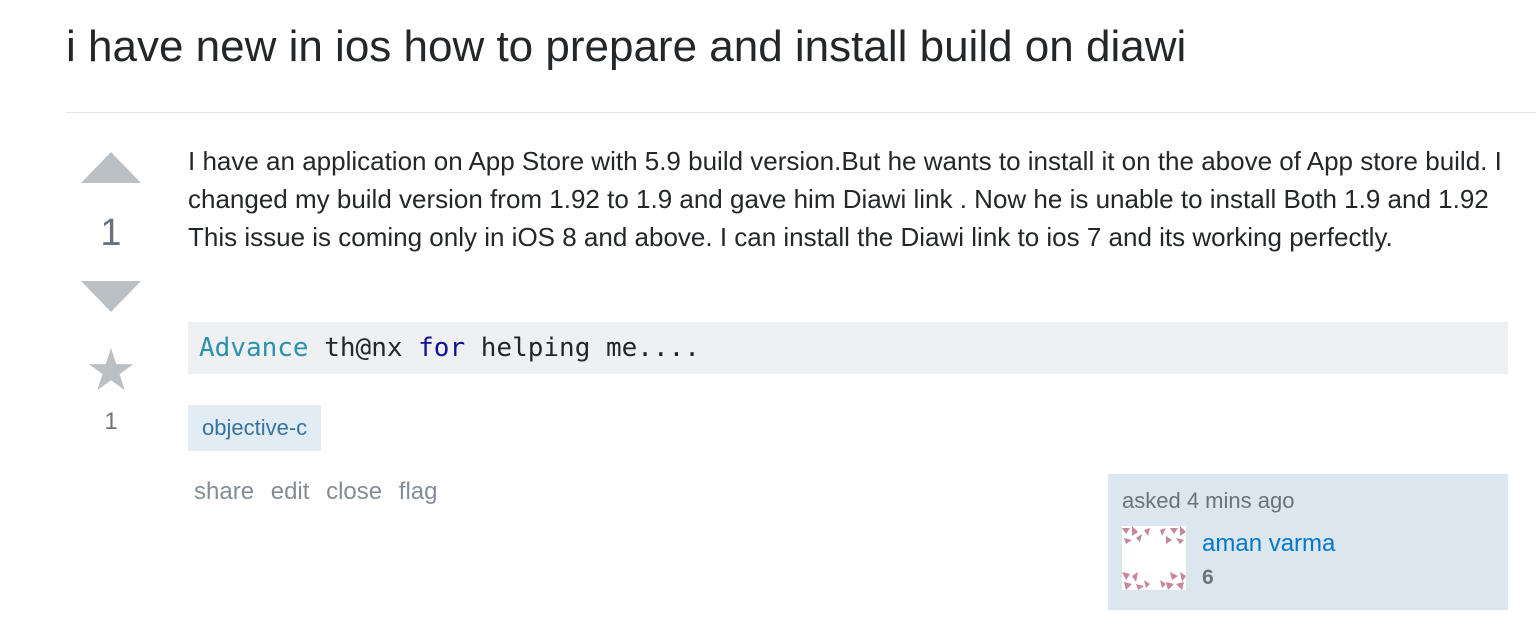  What do you see at coordinates (255, 428) in the screenshot?
I see `tag-objective-c: objective-c` at bounding box center [255, 428].